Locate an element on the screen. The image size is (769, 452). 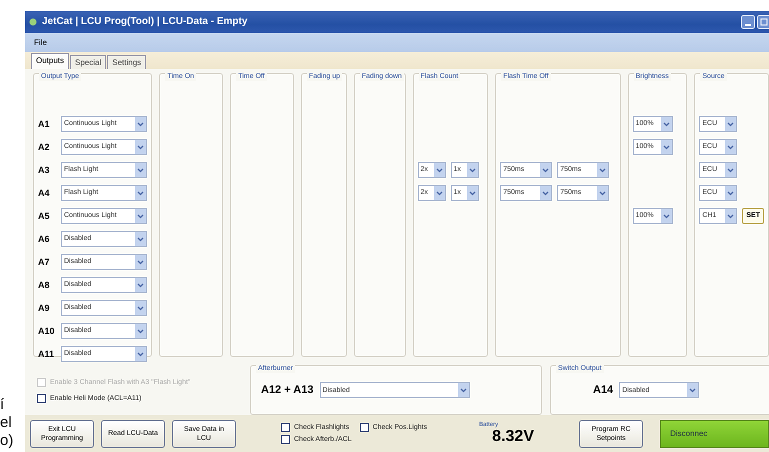
output-label: A10 is located at coordinates (47, 331).